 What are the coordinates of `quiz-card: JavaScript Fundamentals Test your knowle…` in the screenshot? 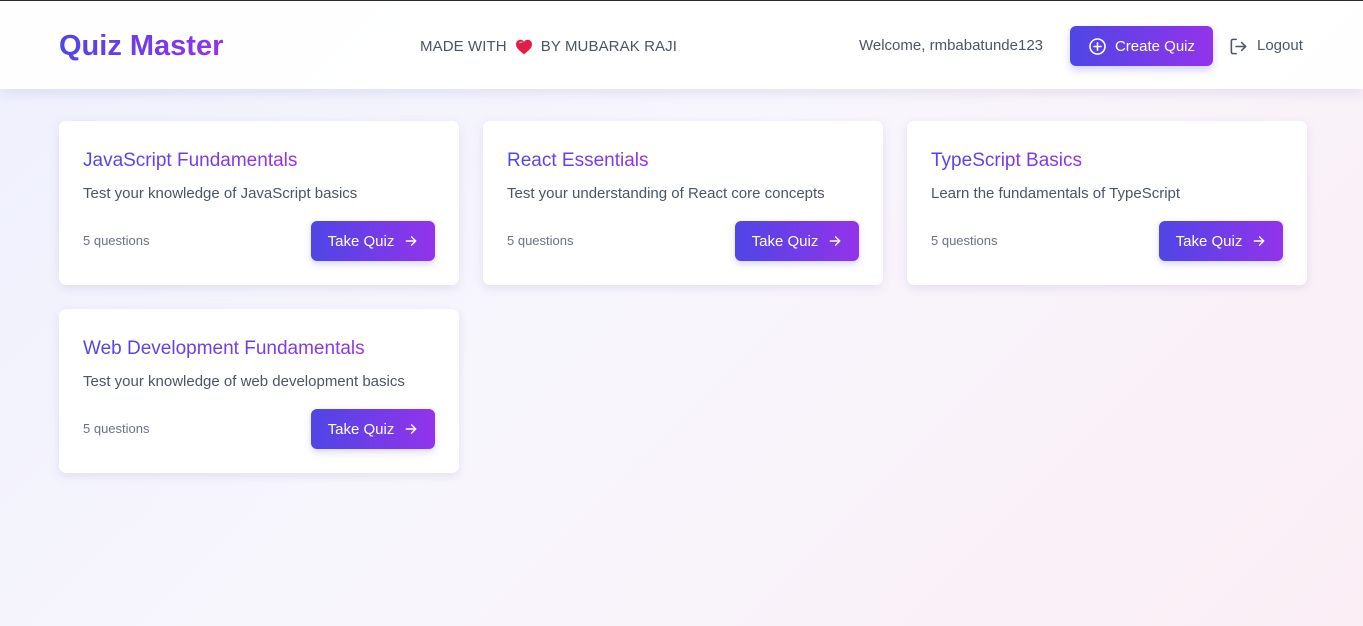 It's located at (259, 203).